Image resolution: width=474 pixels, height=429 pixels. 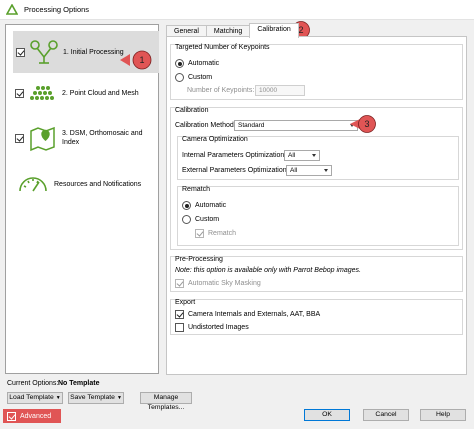 What do you see at coordinates (251, 125) in the screenshot?
I see `select-value: Standard` at bounding box center [251, 125].